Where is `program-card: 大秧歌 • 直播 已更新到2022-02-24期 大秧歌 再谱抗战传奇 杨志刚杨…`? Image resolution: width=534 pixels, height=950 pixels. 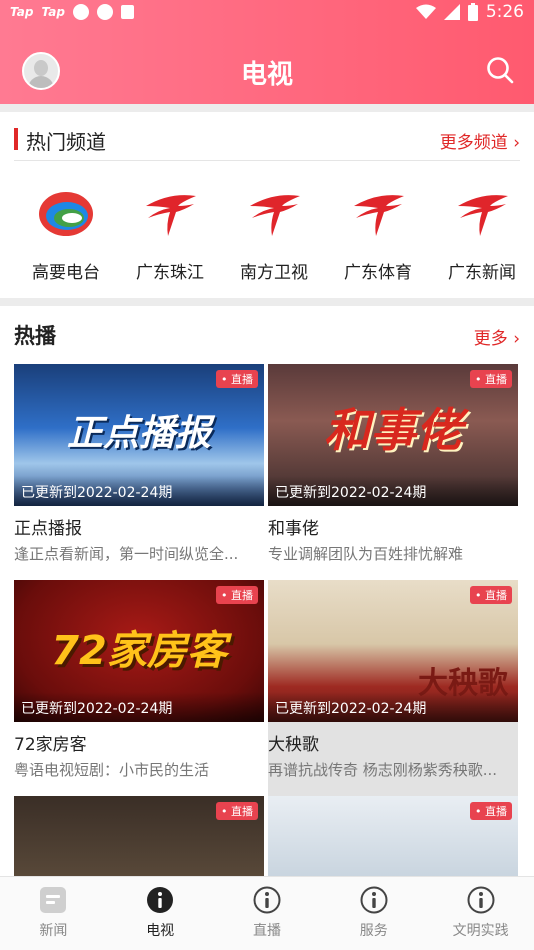 program-card: 大秧歌 • 直播 已更新到2022-02-24期 大秧歌 再谱抗战传奇 杨志刚杨… is located at coordinates (393, 688).